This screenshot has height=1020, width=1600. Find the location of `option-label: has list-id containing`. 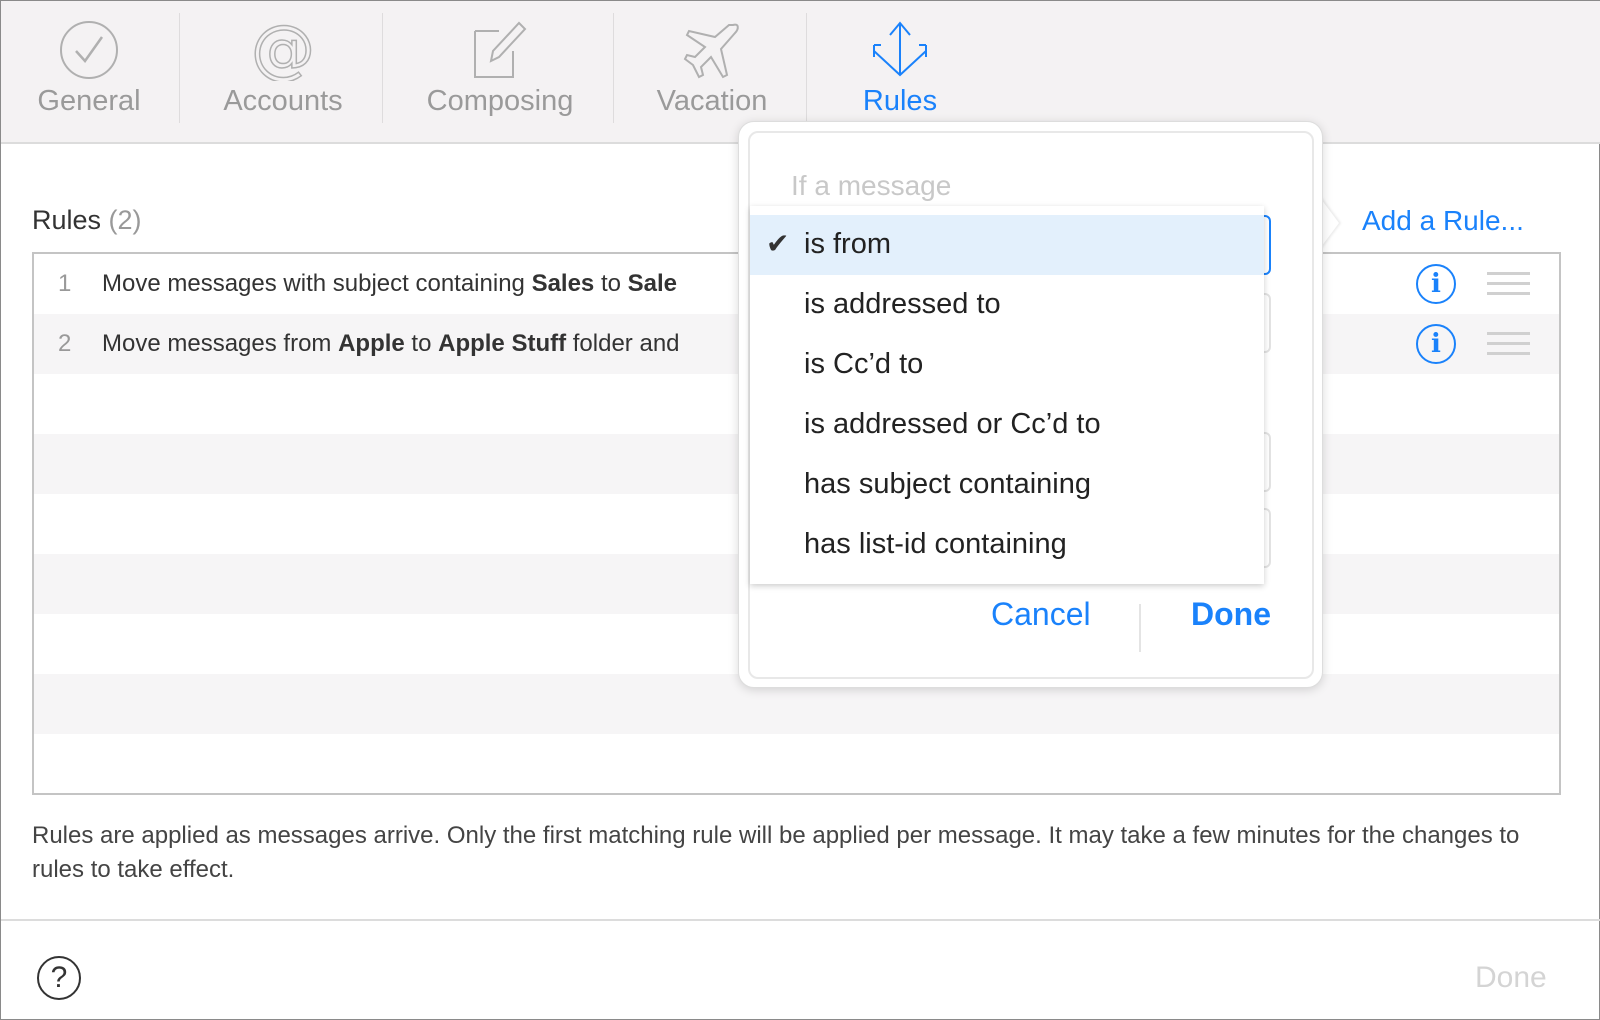

option-label: has list-id containing is located at coordinates (935, 544).